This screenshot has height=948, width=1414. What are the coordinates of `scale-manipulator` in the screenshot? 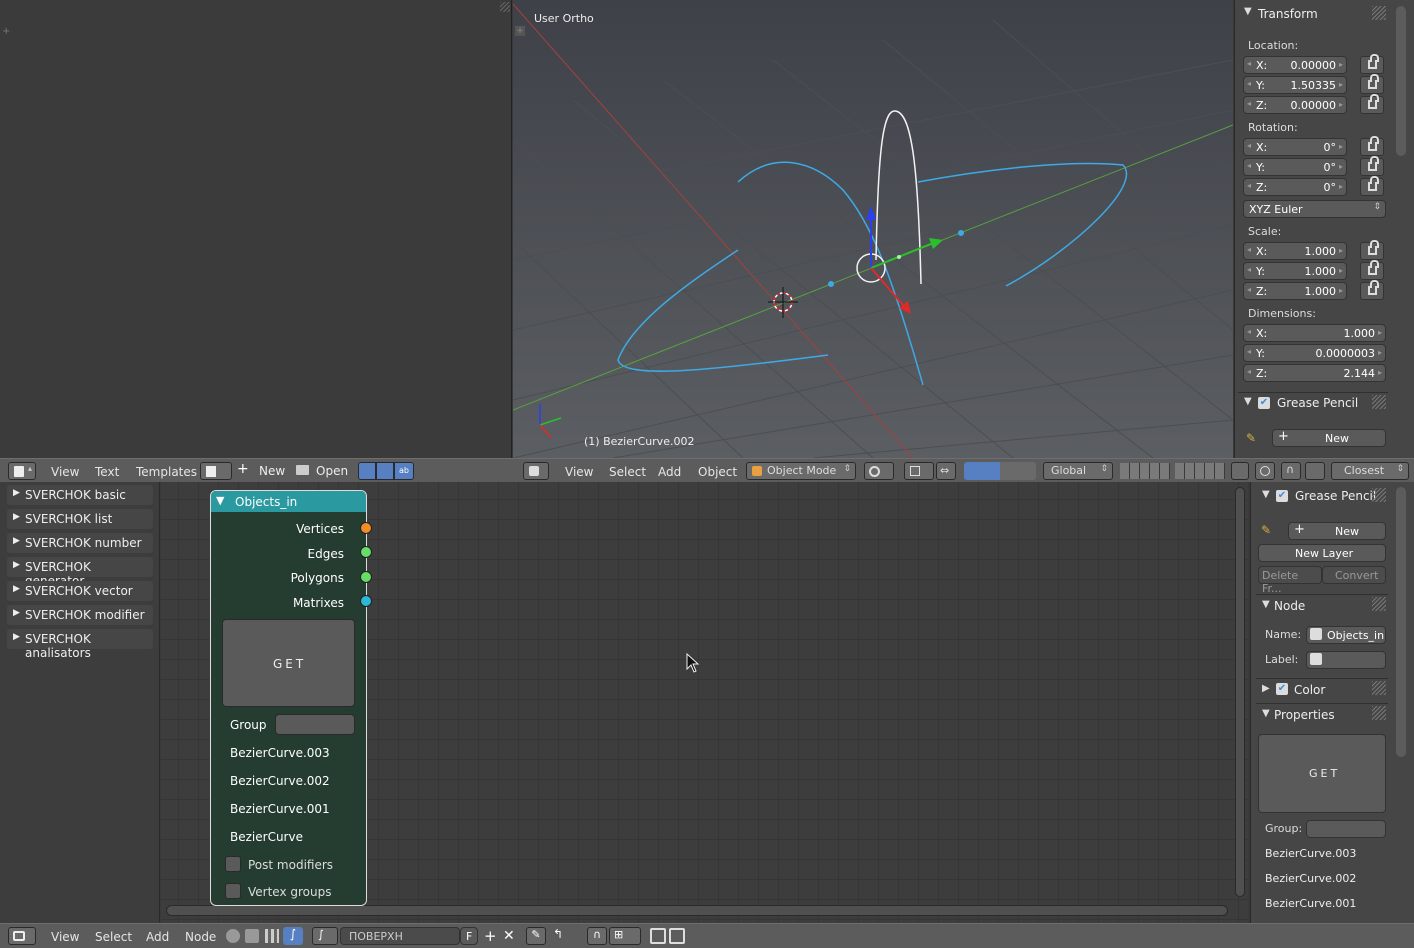 It's located at (1009, 471).